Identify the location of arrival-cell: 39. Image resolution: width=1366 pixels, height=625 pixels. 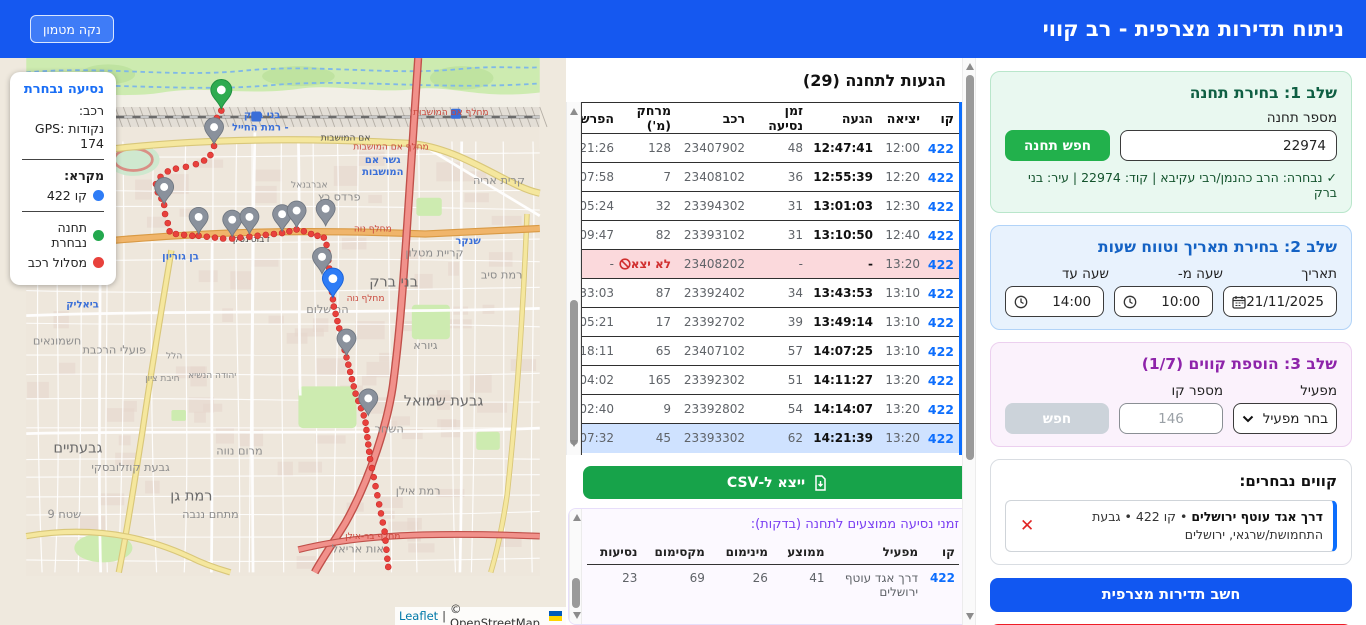
(779, 322).